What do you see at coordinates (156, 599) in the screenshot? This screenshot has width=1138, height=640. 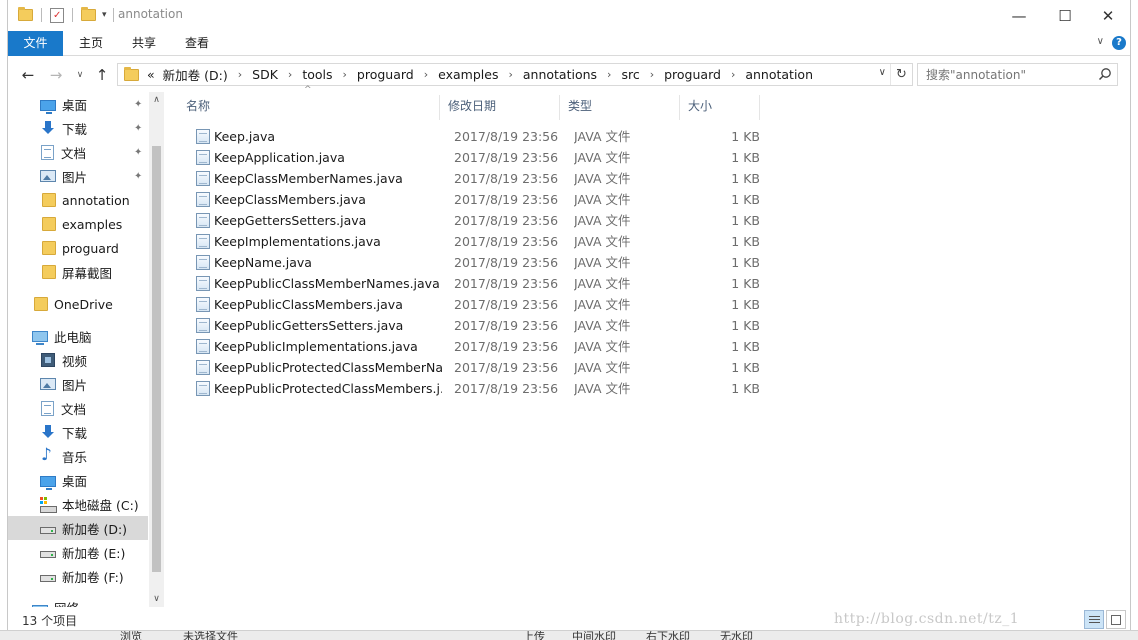 I see `scroll-down-icon: ∨` at bounding box center [156, 599].